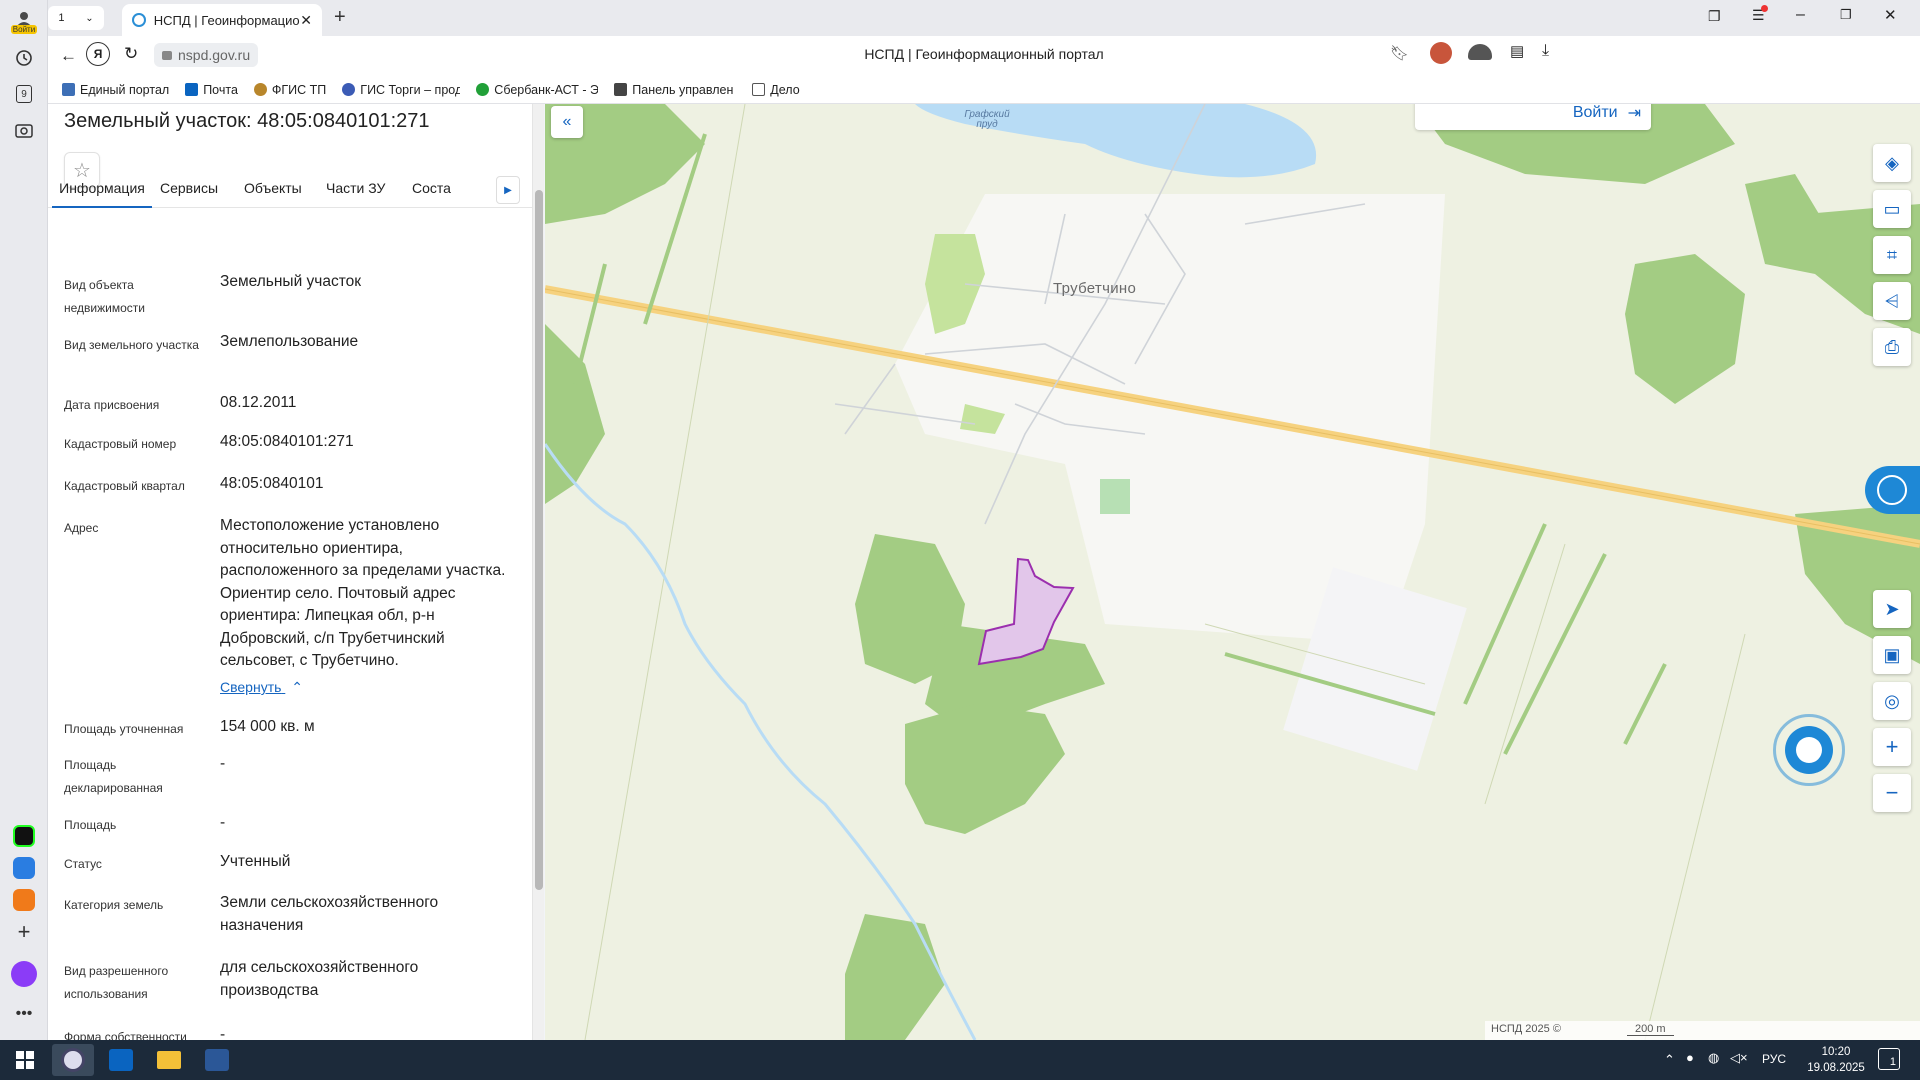  I want to click on add-app-button: +, so click(24, 932).